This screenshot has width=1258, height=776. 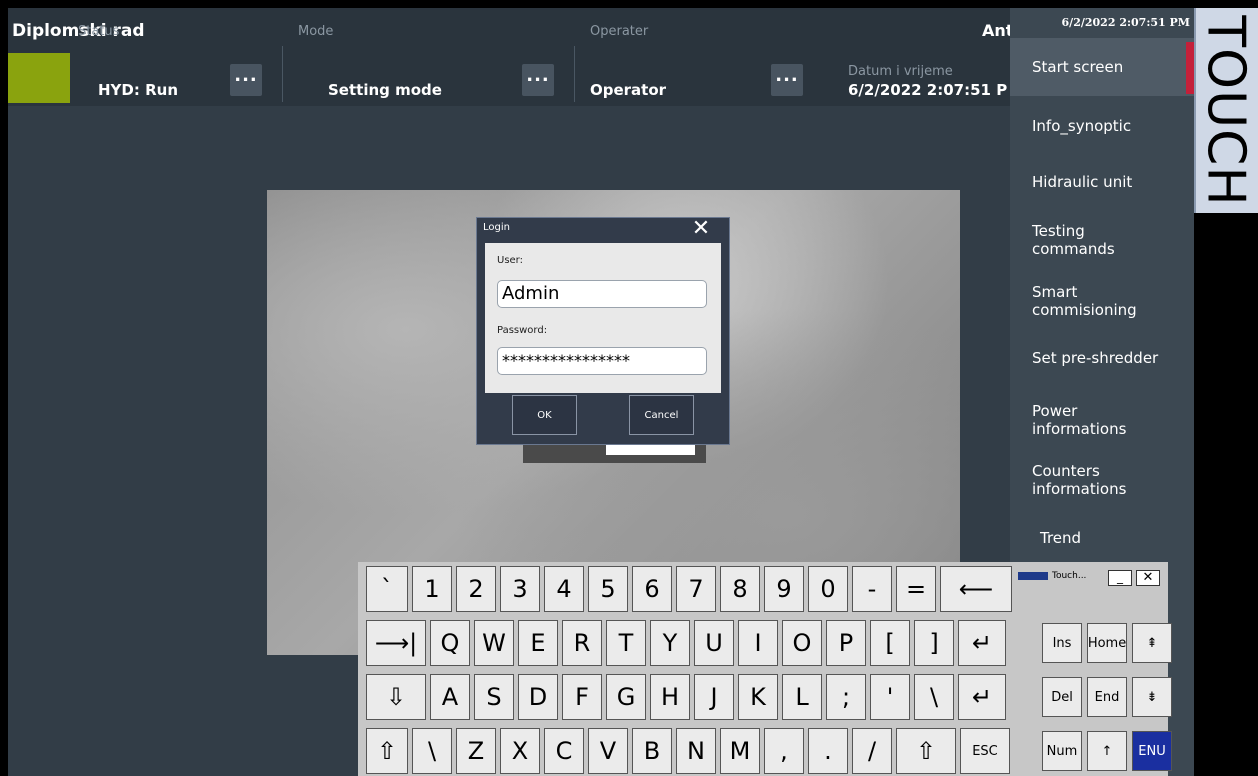 I want to click on ok-button: OK, so click(x=544, y=415).